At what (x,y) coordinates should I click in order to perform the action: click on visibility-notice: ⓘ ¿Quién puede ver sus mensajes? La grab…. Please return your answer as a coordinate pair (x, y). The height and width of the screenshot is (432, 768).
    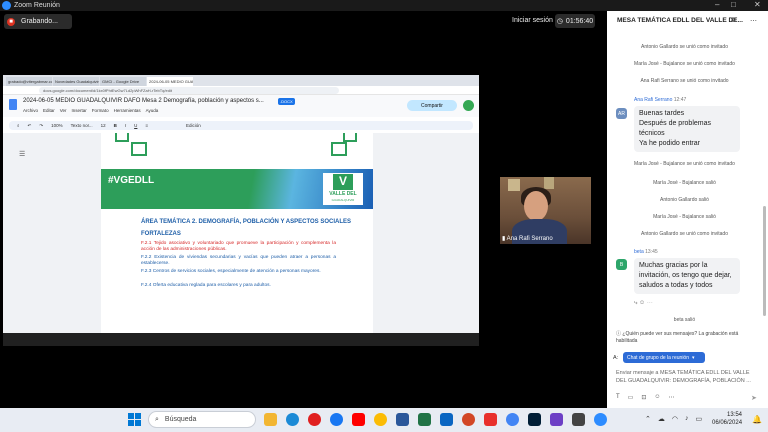
    Looking at the image, I should click on (688, 338).